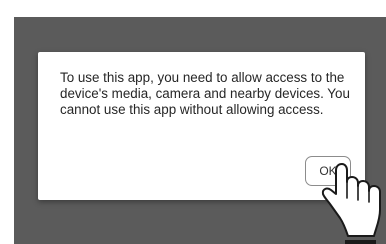  Describe the element at coordinates (351, 203) in the screenshot. I see `tap-hand-icon` at that location.